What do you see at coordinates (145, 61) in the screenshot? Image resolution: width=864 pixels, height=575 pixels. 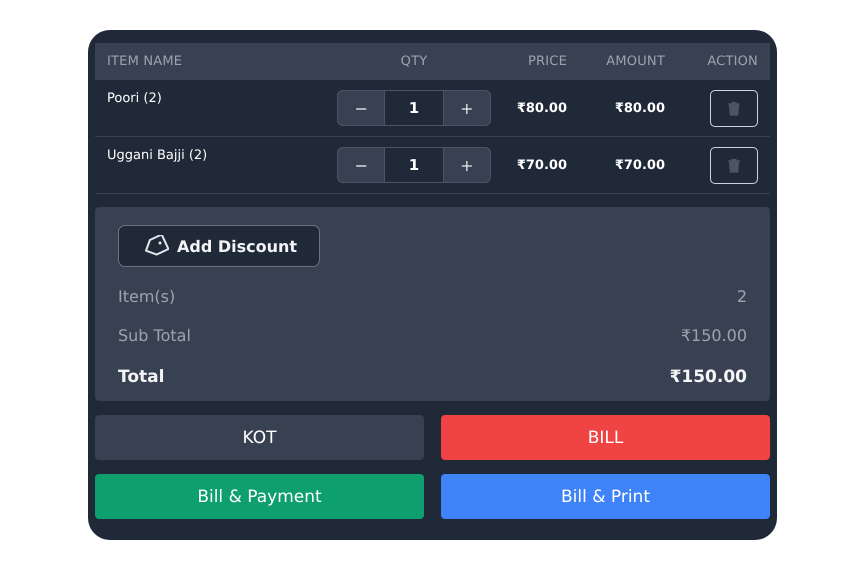 I see `column-header: ITEM NAME` at bounding box center [145, 61].